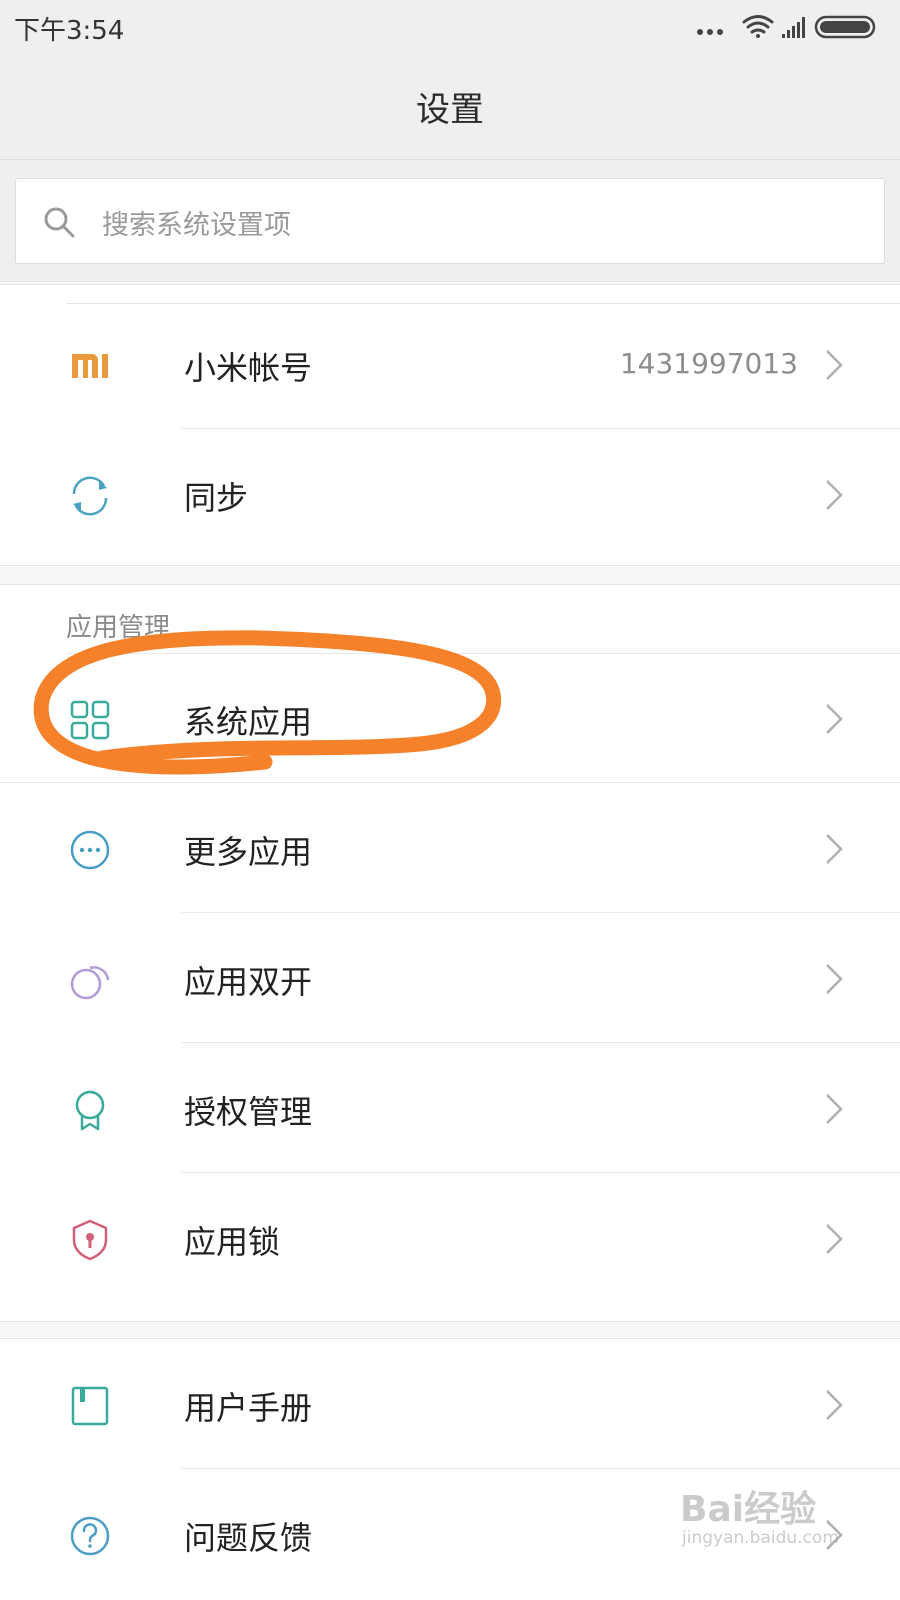 The image size is (900, 1600). I want to click on status-time: 下午3:54, so click(69, 31).